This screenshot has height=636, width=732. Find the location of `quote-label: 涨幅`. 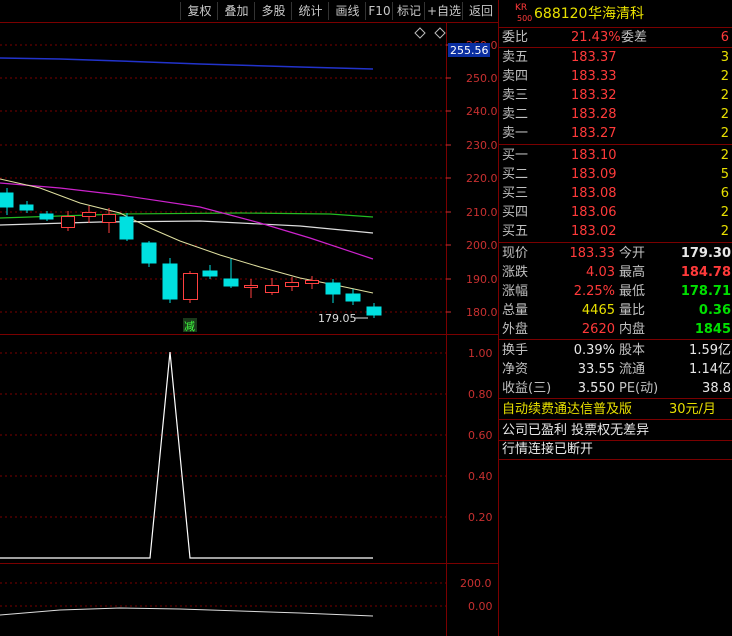

quote-label: 涨幅 is located at coordinates (515, 291).